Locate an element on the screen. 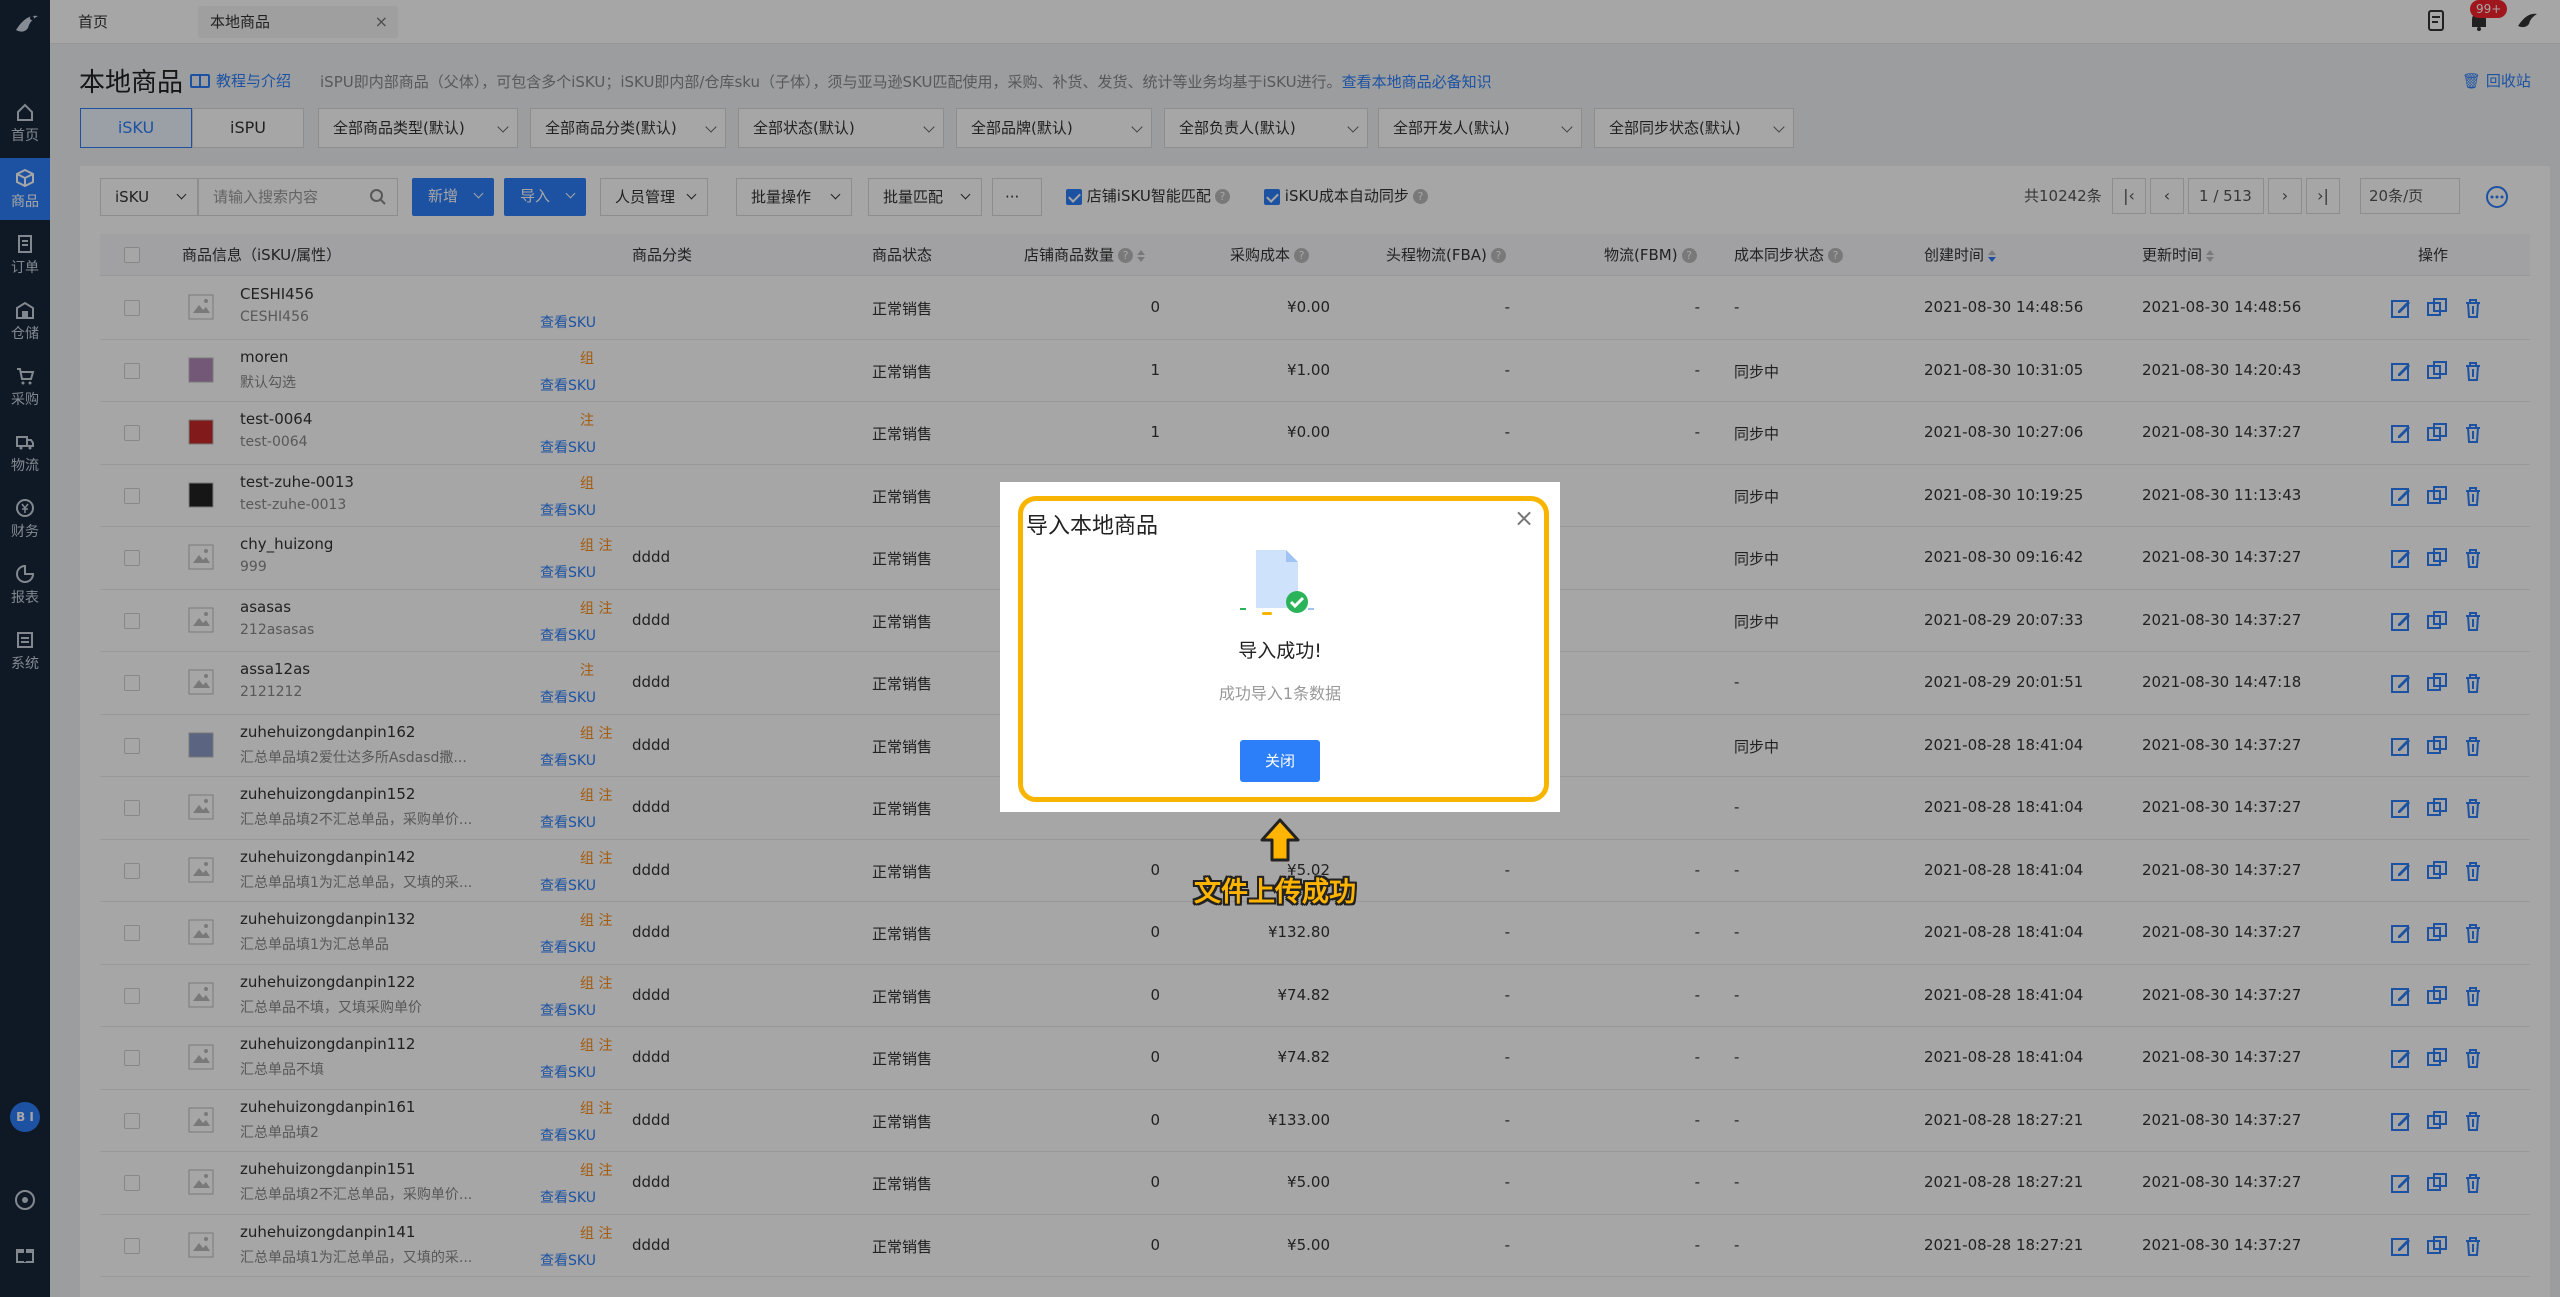  modal-title: 导入本地商品 is located at coordinates (1092, 526).